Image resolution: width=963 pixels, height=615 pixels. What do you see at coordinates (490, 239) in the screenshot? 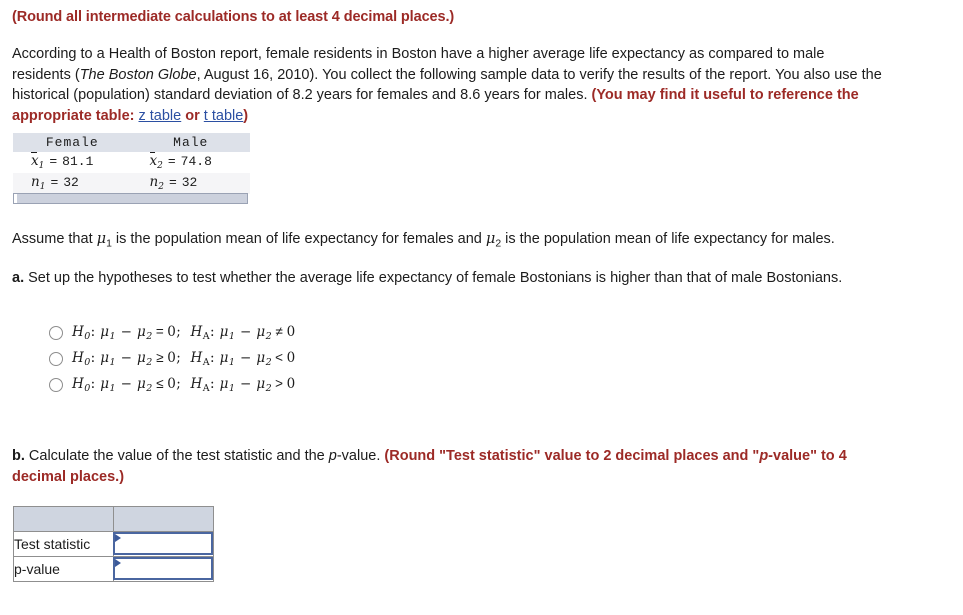
I see `mu-2-symbol: μ` at bounding box center [490, 239].